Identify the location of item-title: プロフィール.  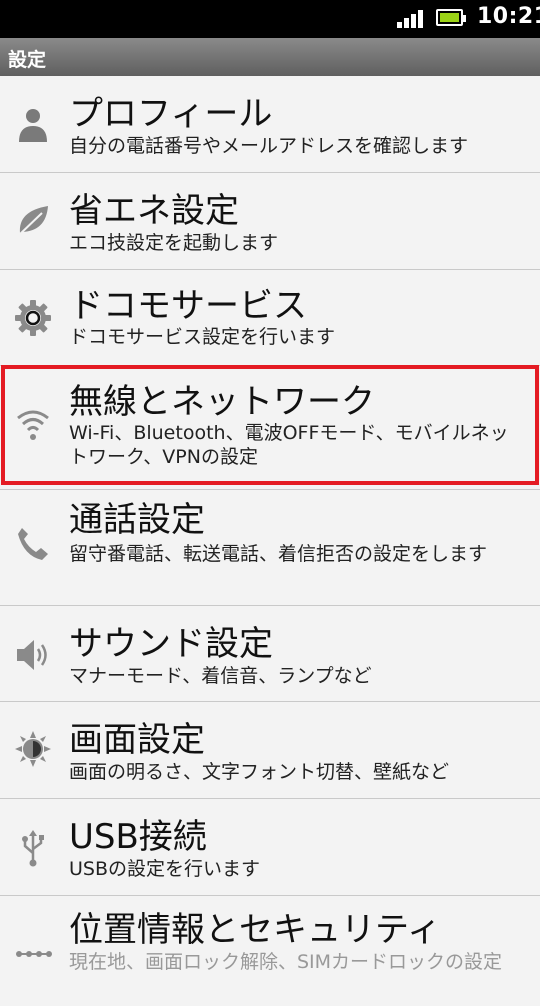
(171, 114).